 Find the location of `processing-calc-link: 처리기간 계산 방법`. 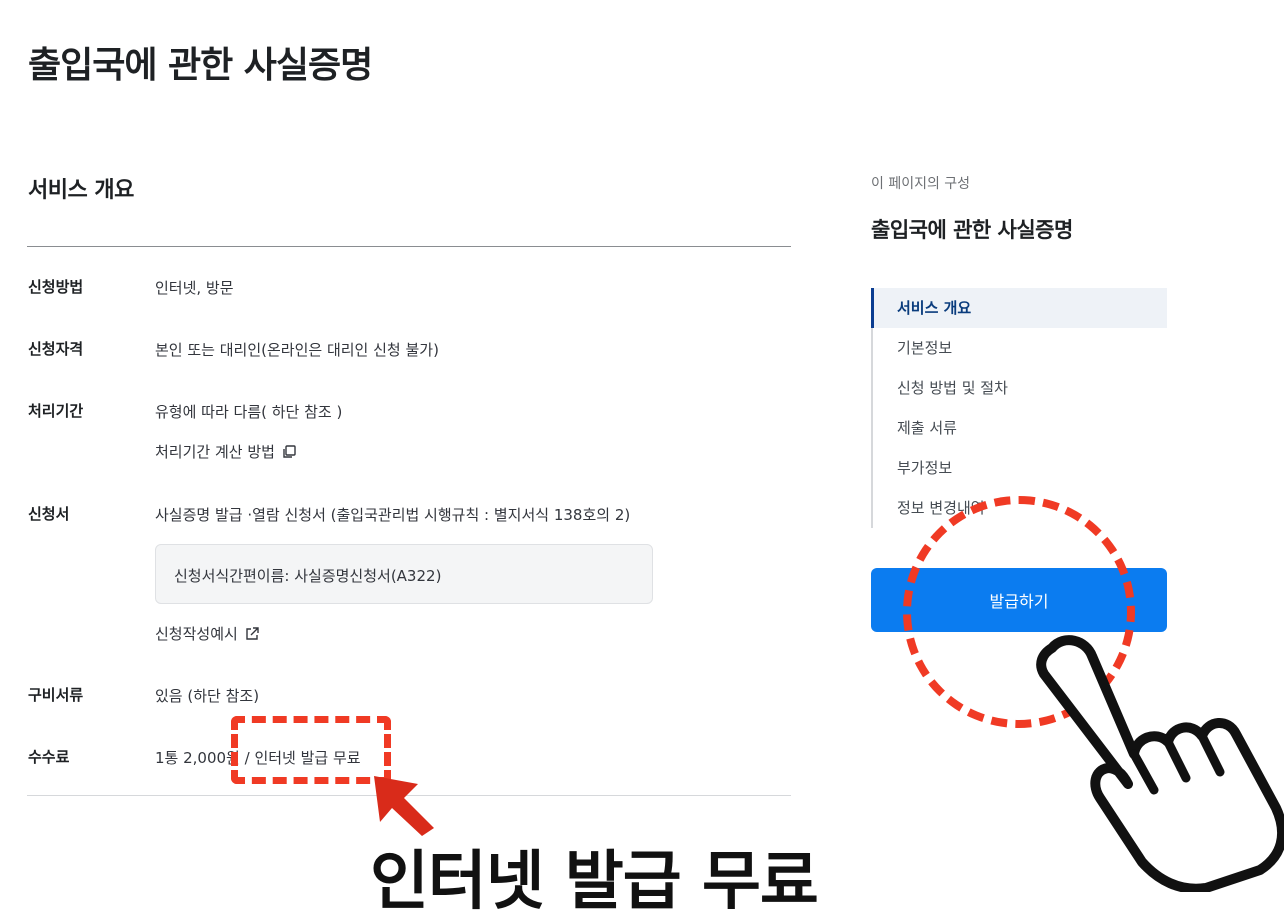

processing-calc-link: 처리기간 계산 방법 is located at coordinates (226, 451).